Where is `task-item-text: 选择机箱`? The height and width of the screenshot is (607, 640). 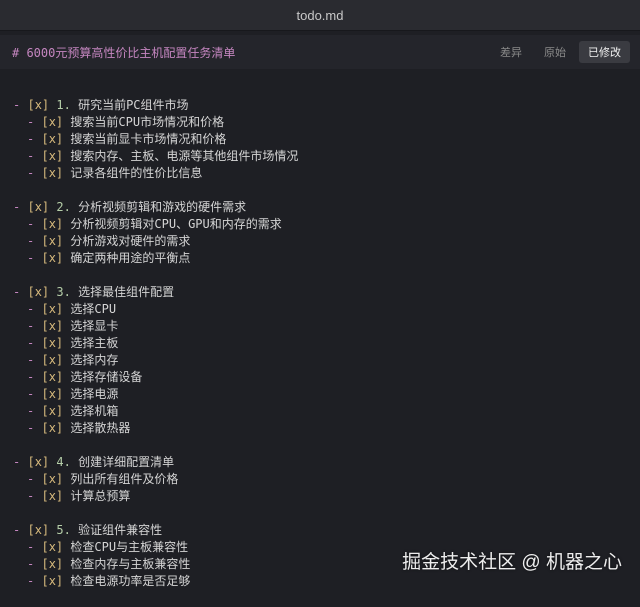
task-item-text: 选择机箱 is located at coordinates (94, 411).